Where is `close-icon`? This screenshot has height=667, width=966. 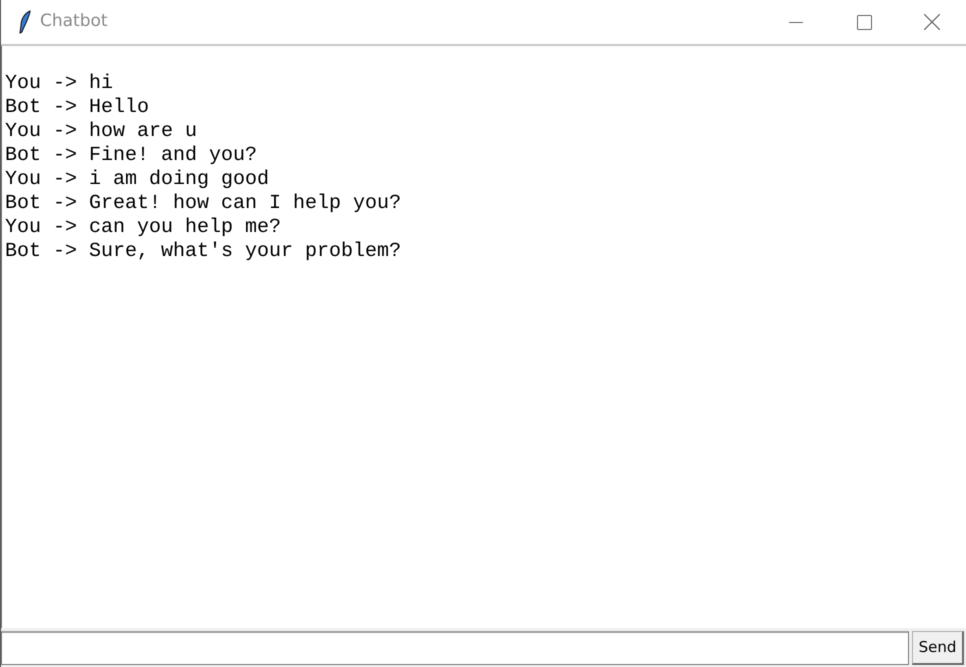
close-icon is located at coordinates (932, 22).